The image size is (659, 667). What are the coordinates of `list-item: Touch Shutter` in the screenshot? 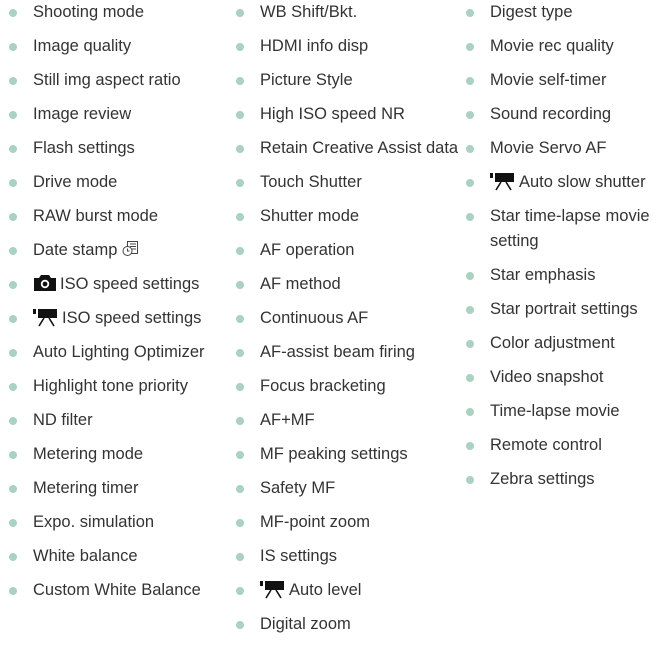 It's located at (347, 182).